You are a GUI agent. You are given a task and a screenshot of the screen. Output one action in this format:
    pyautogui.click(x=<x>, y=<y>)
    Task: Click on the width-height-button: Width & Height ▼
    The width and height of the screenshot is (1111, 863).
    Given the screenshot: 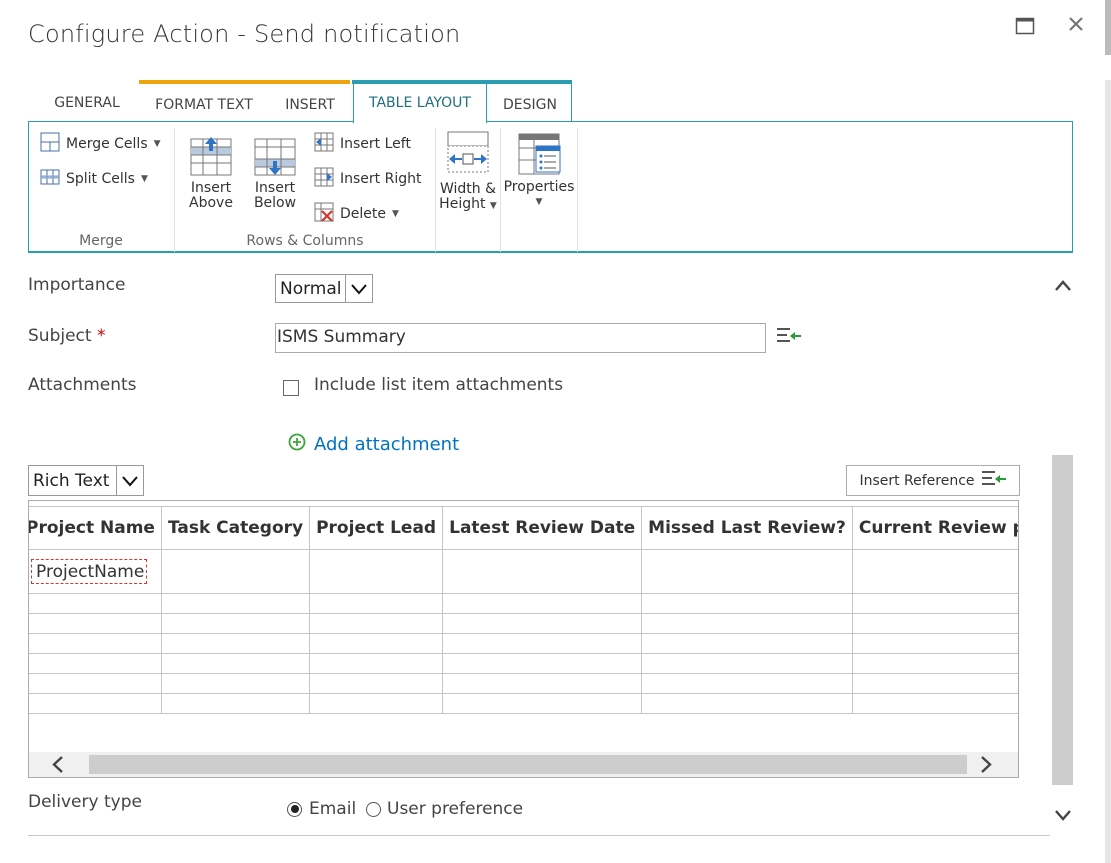 What is the action you would take?
    pyautogui.click(x=468, y=172)
    